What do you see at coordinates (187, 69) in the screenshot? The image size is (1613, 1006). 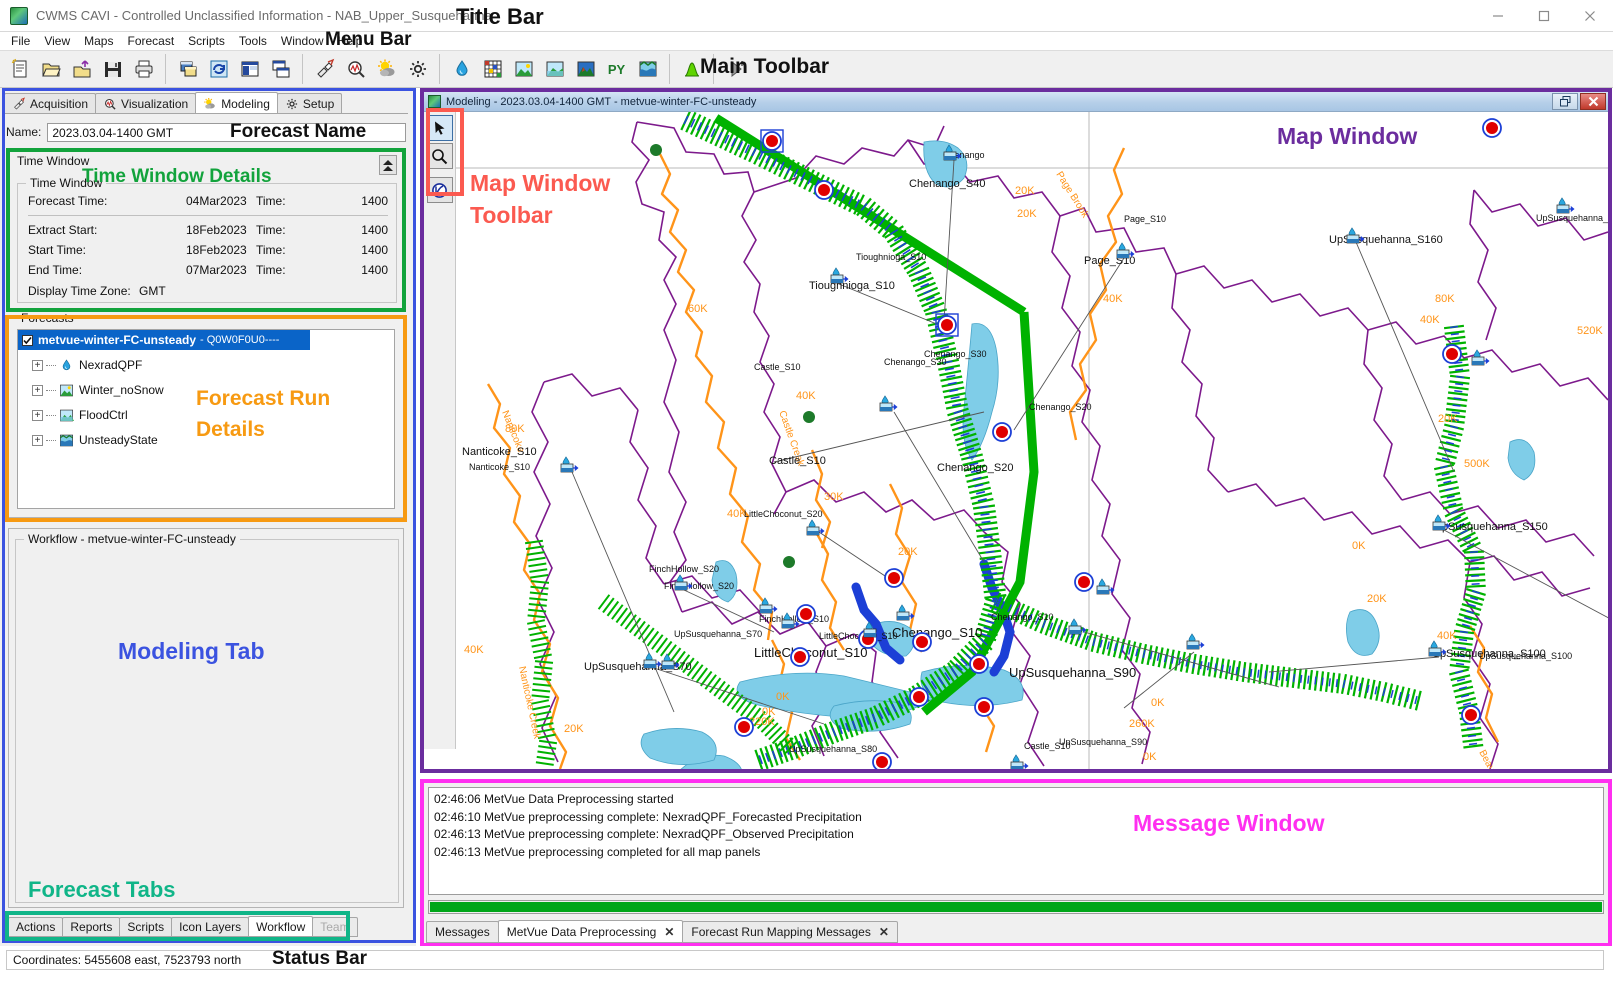 I see `new-window-icon` at bounding box center [187, 69].